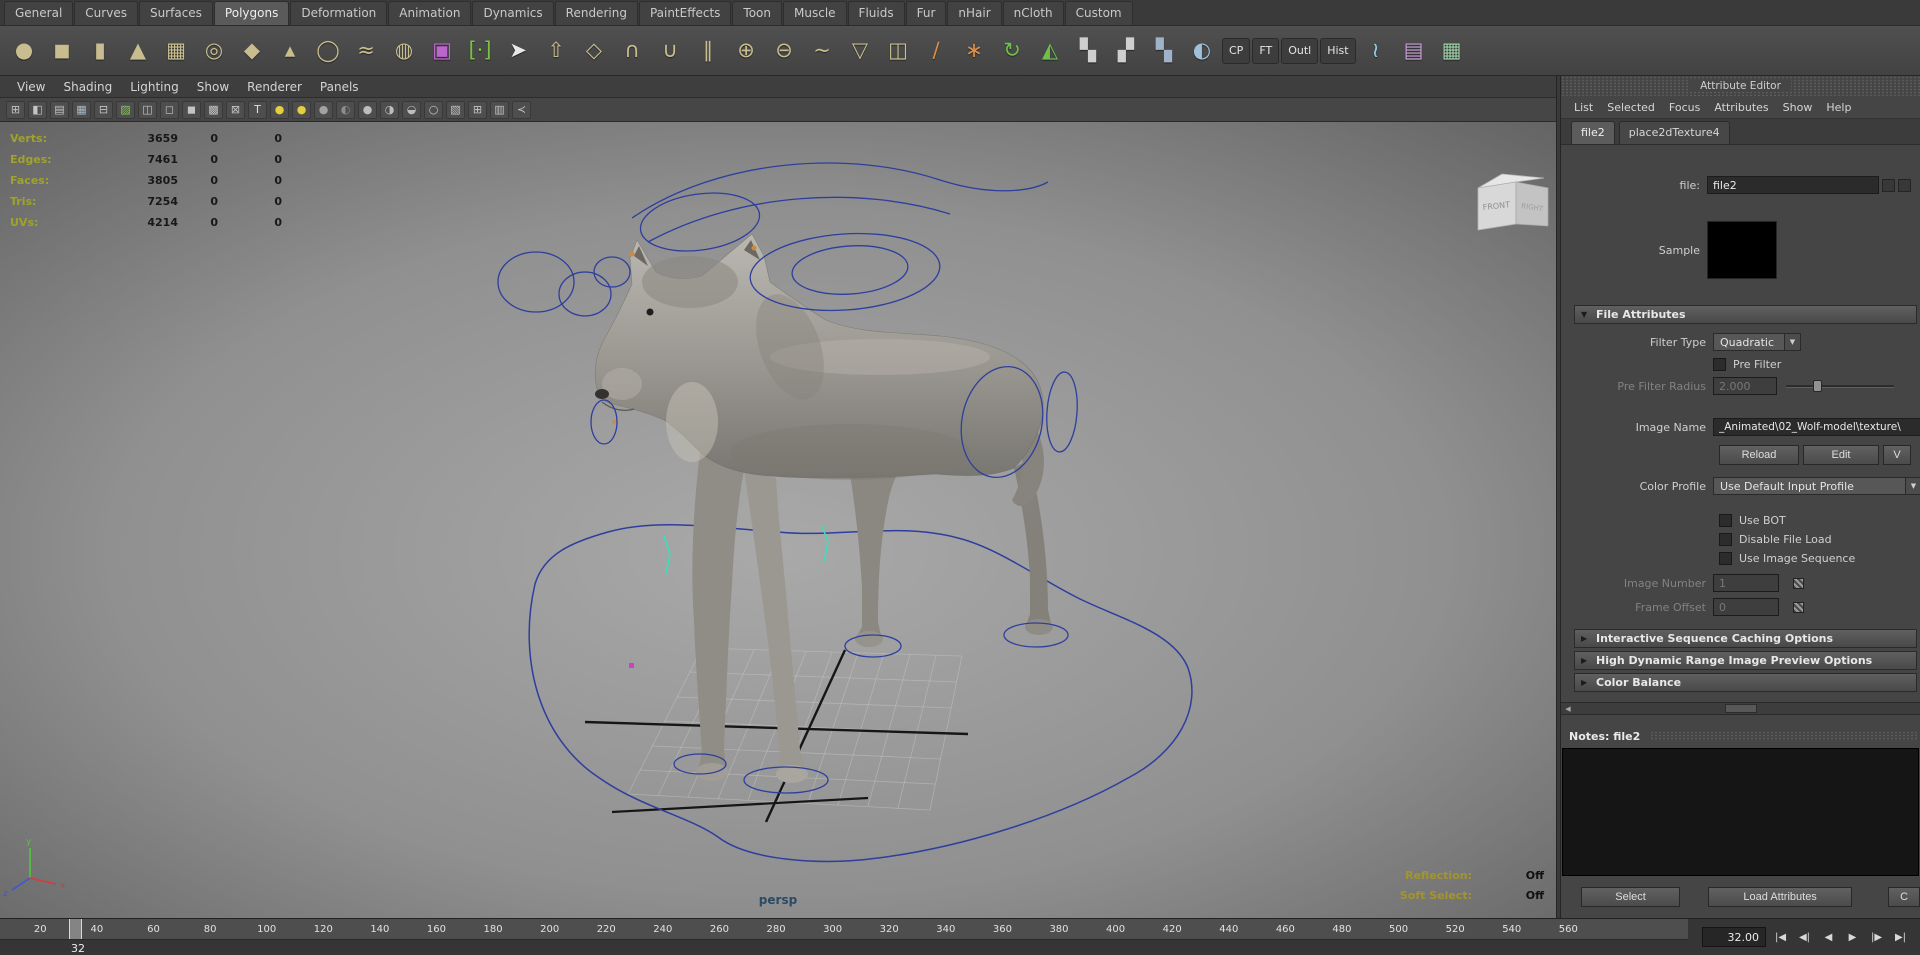 Image resolution: width=1920 pixels, height=955 pixels. Describe the element at coordinates (477, 109) in the screenshot. I see `pane-layout-icon: ⊞` at that location.